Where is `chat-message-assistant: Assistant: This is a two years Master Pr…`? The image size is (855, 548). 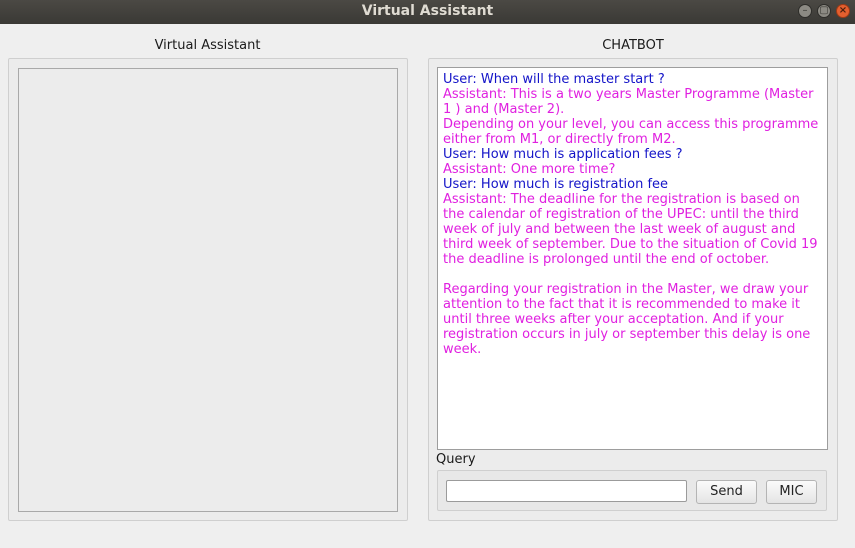
chat-message-assistant: Assistant: This is a two years Master Pr… is located at coordinates (631, 117).